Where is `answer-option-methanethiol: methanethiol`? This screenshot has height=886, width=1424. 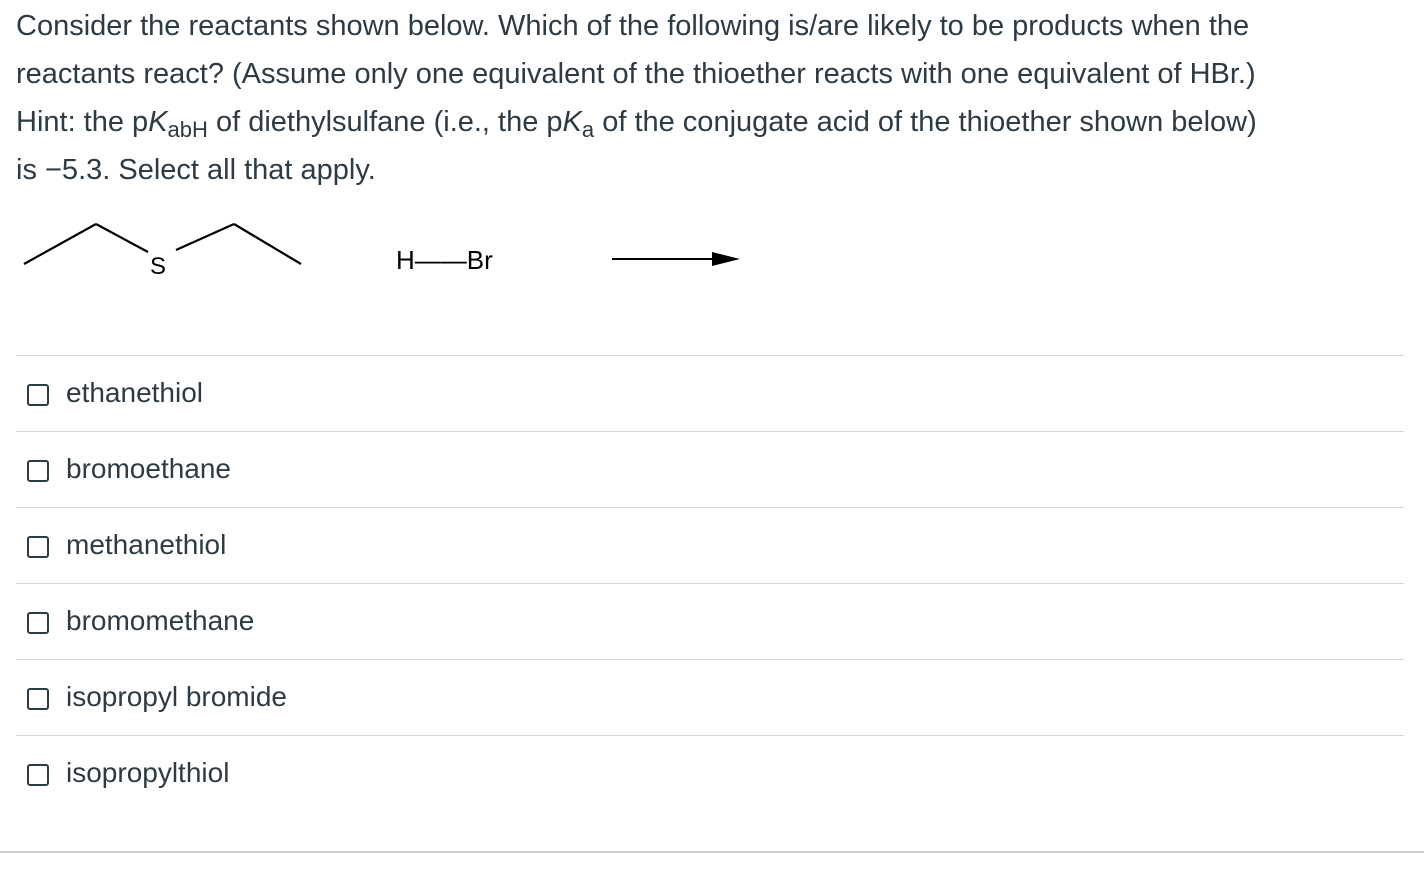
answer-option-methanethiol: methanethiol is located at coordinates (710, 545).